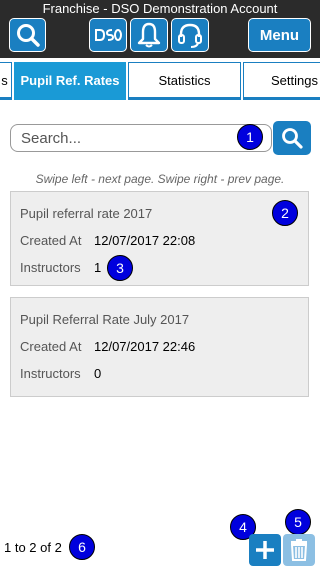 The height and width of the screenshot is (568, 320). I want to click on trash-icon, so click(299, 550).